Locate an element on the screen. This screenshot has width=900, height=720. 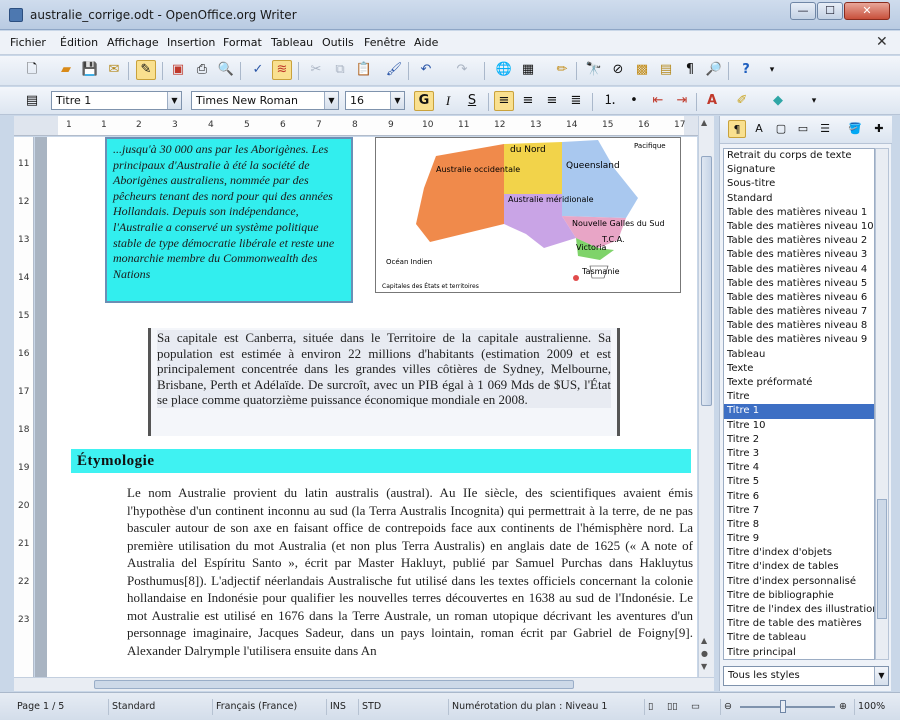
style-list-item: Titre 7 is located at coordinates (799, 511).